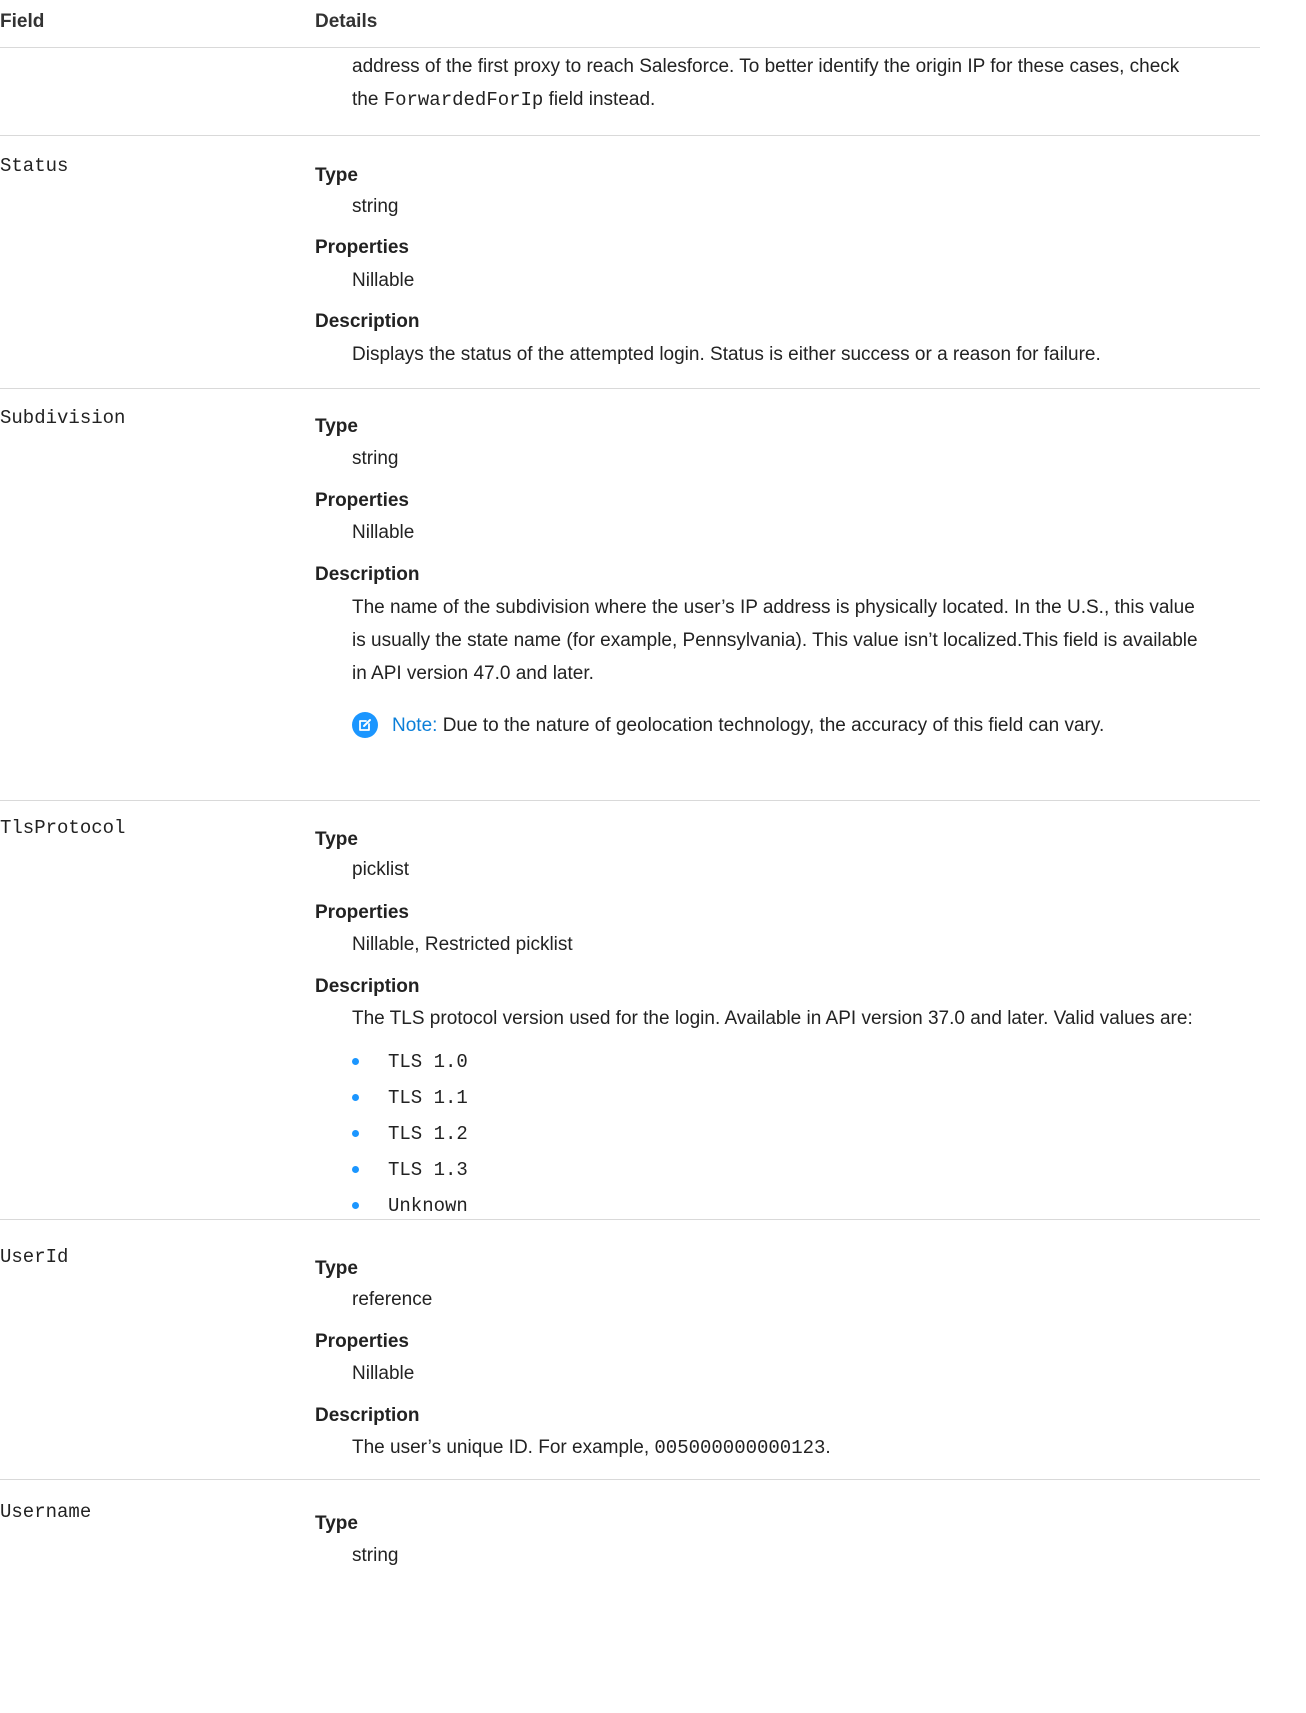 This screenshot has height=1713, width=1306. Describe the element at coordinates (599, 99) in the screenshot. I see `continuation-line-2-suffix: field instead.` at that location.